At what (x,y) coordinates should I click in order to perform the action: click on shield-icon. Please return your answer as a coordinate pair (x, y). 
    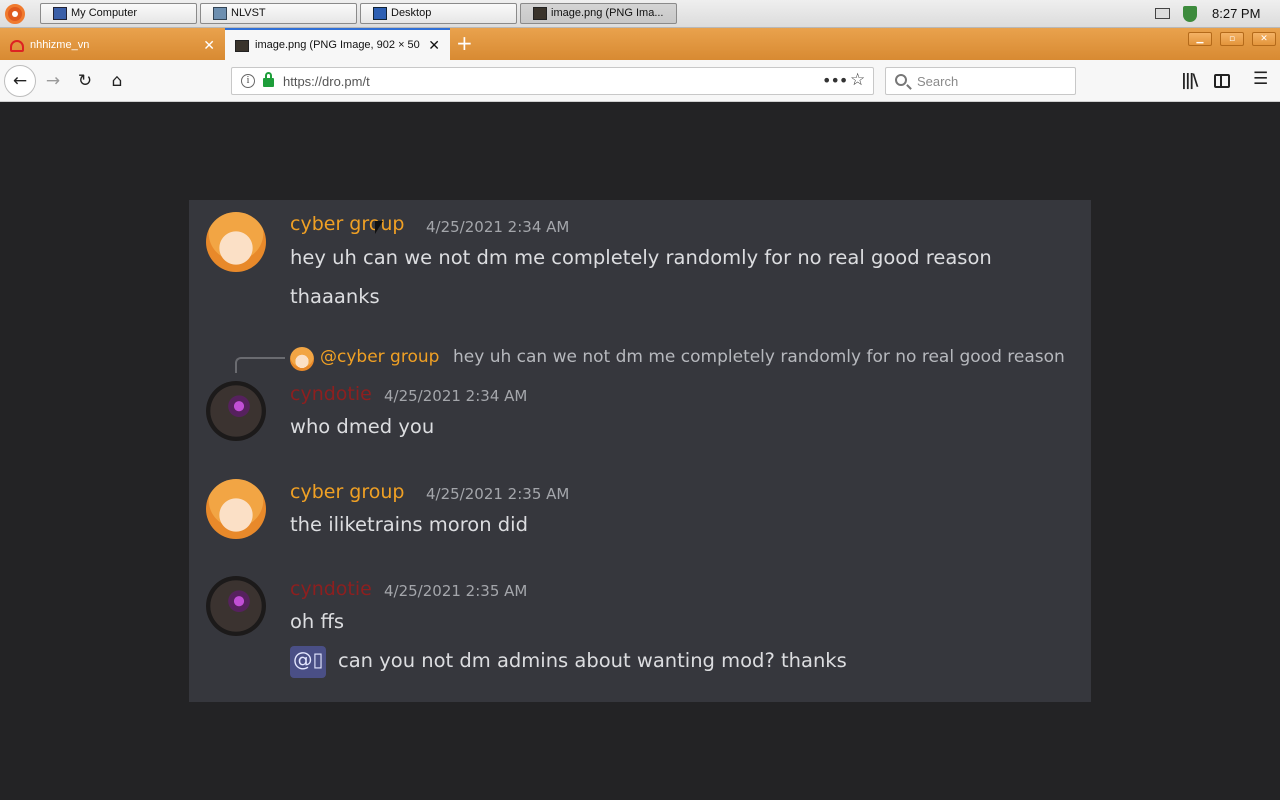
    Looking at the image, I should click on (1190, 14).